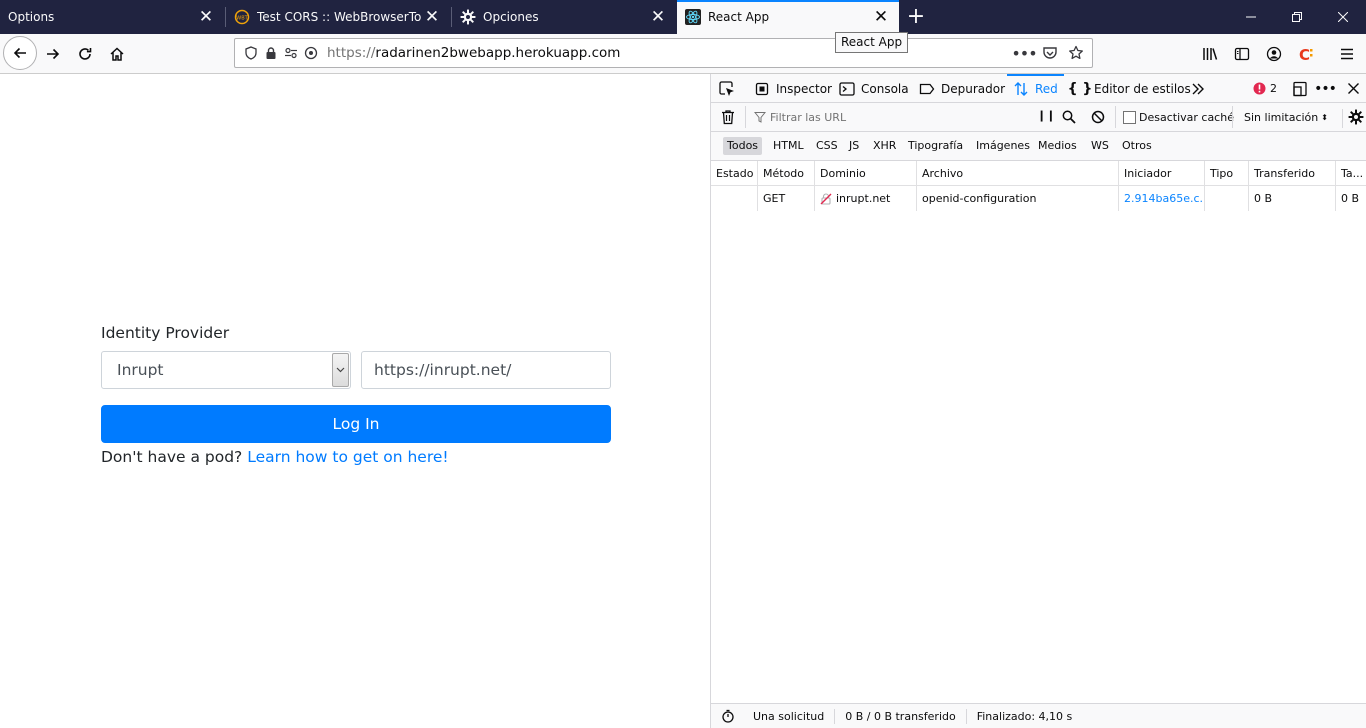 The image size is (1366, 728). I want to click on filter-ws: WS, so click(1100, 146).